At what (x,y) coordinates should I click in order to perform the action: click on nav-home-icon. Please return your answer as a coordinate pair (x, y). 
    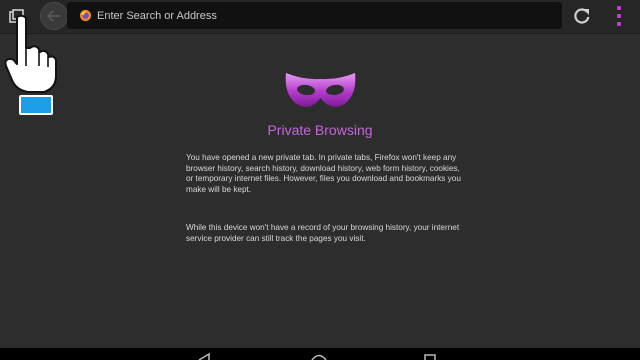
    Looking at the image, I should click on (319, 356).